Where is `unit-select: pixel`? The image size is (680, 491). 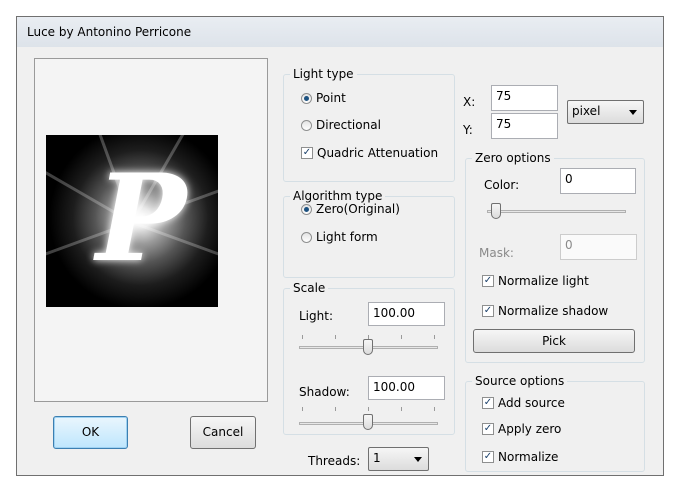
unit-select: pixel is located at coordinates (605, 112).